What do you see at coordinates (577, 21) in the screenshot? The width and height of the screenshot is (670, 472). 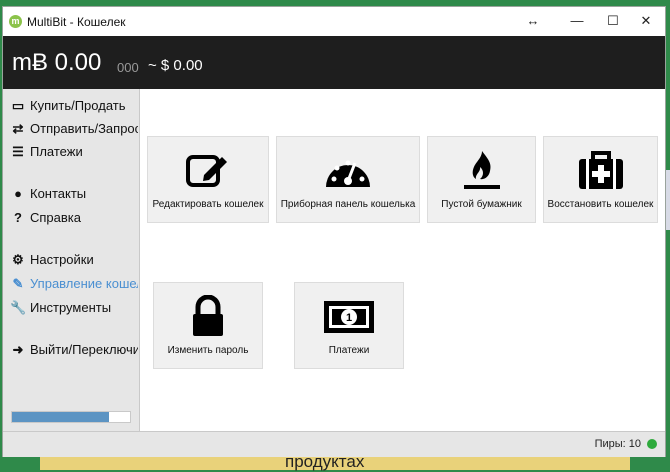 I see `minimize-button: —` at bounding box center [577, 21].